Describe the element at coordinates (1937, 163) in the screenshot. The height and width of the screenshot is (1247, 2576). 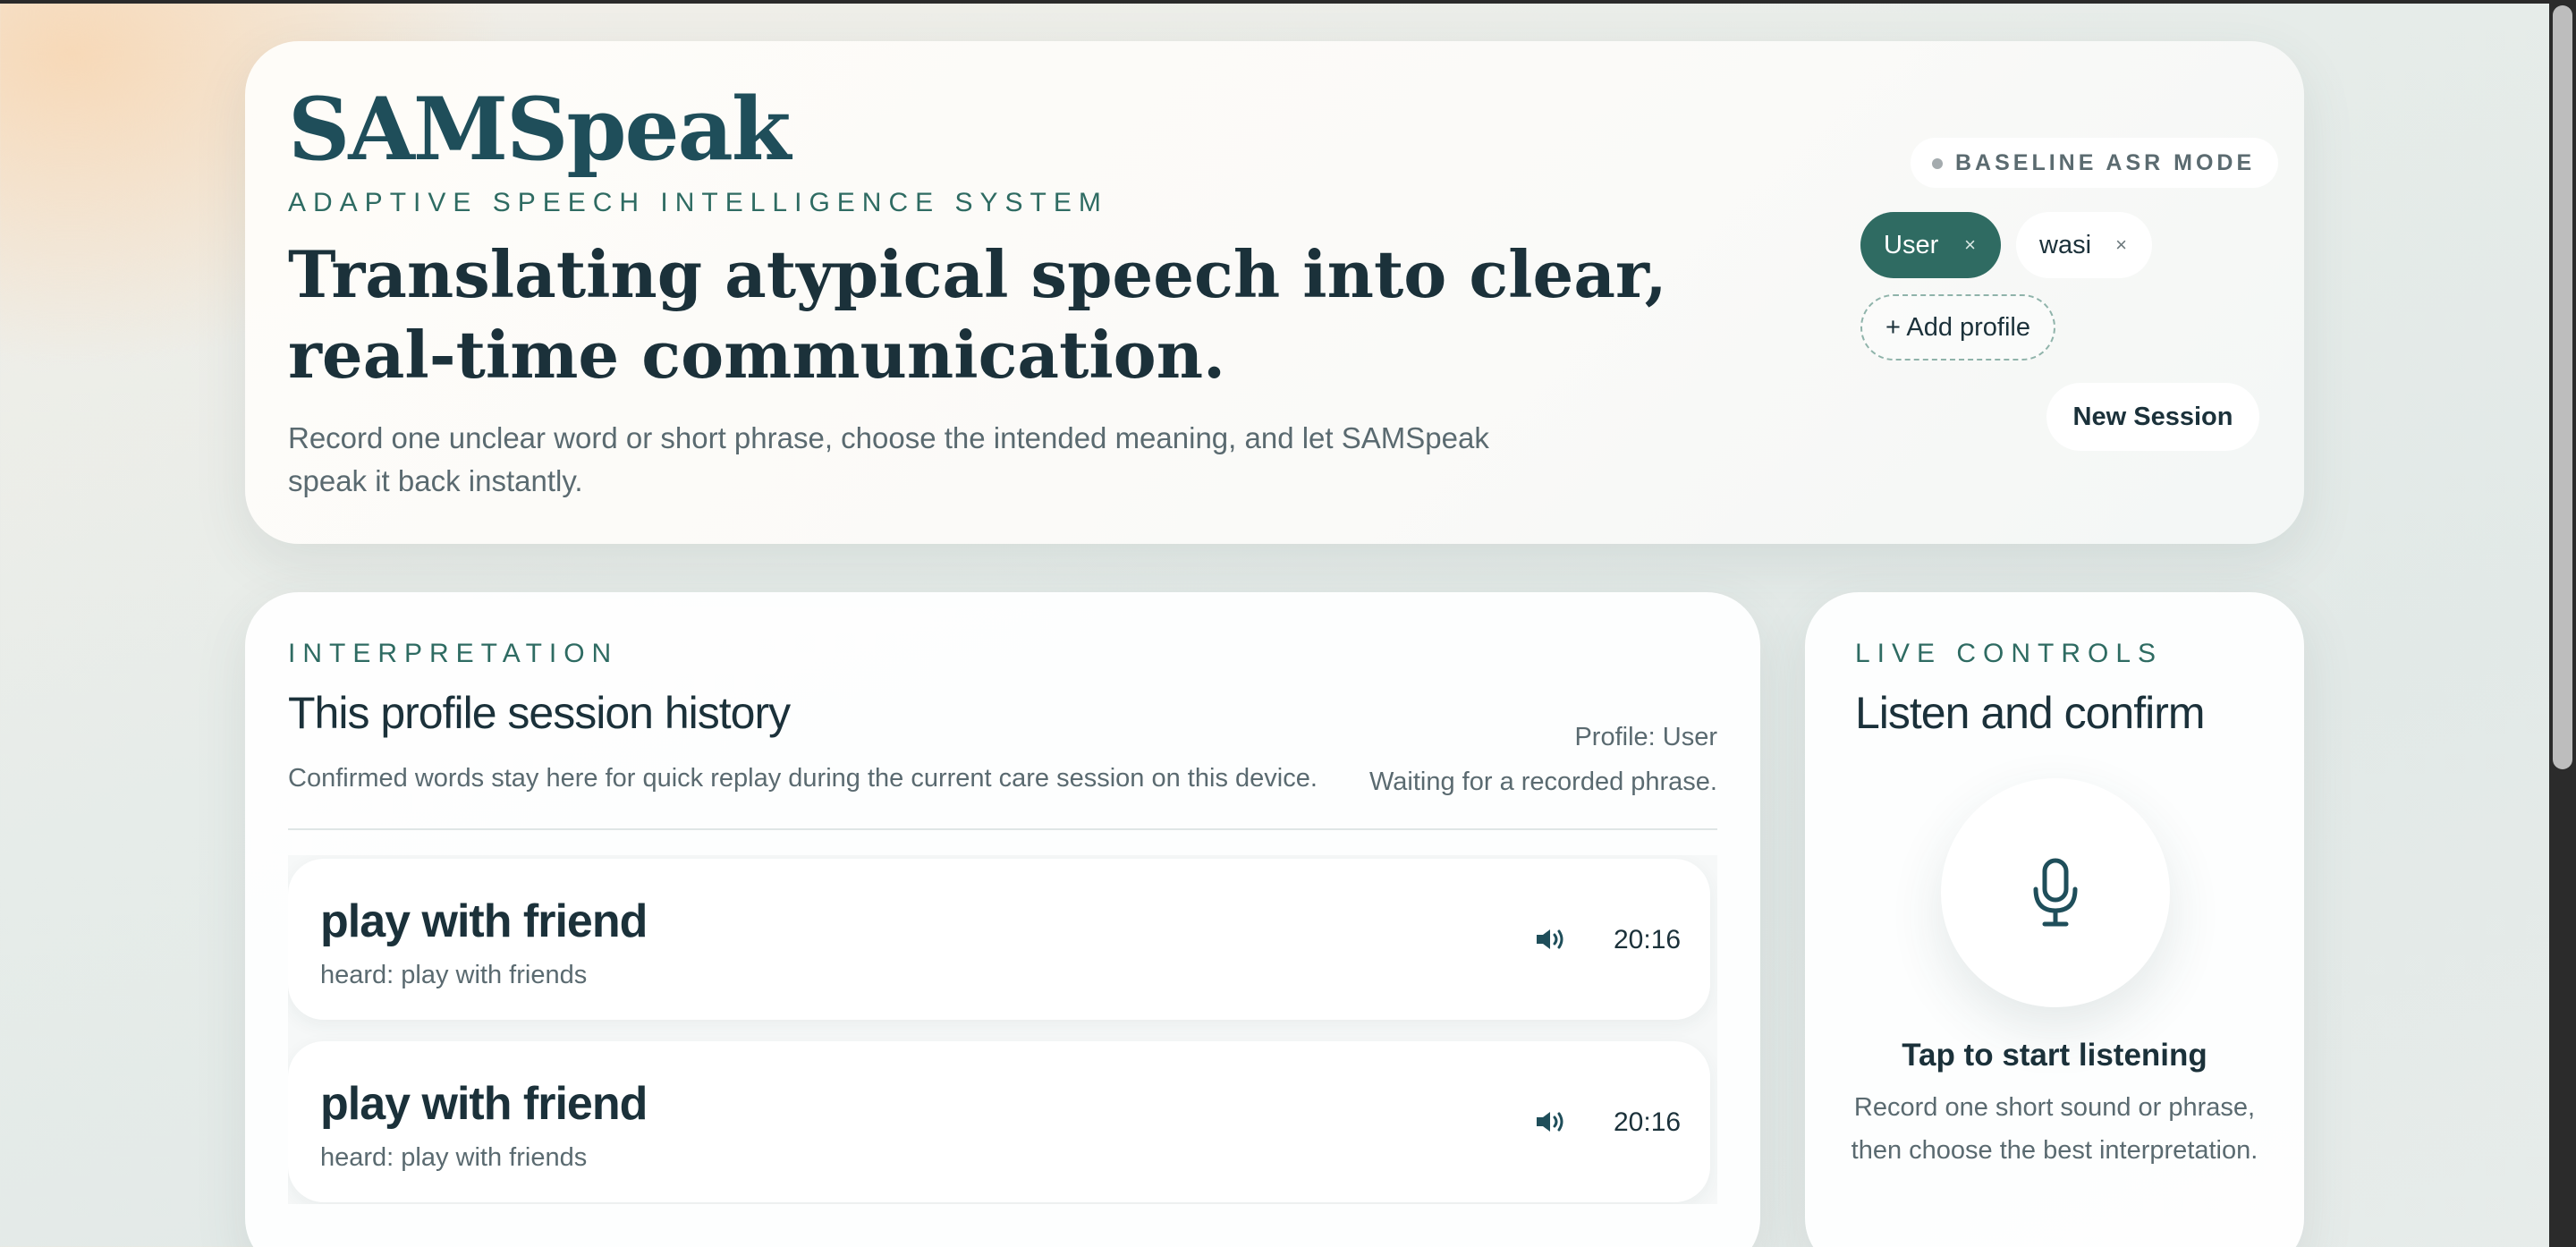
I see `status-dot-icon` at that location.